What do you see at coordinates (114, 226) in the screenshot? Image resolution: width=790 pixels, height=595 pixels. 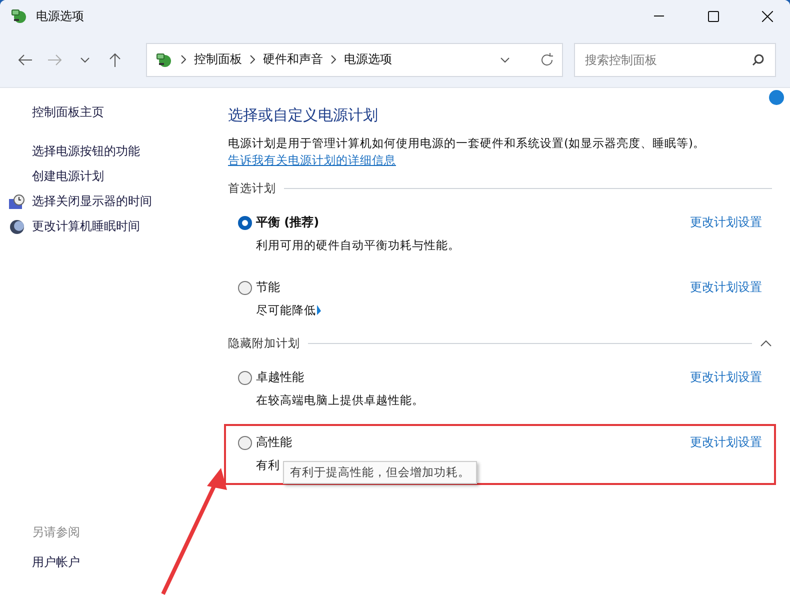 I see `sidebar-link: 更改计算机睡眠时间` at bounding box center [114, 226].